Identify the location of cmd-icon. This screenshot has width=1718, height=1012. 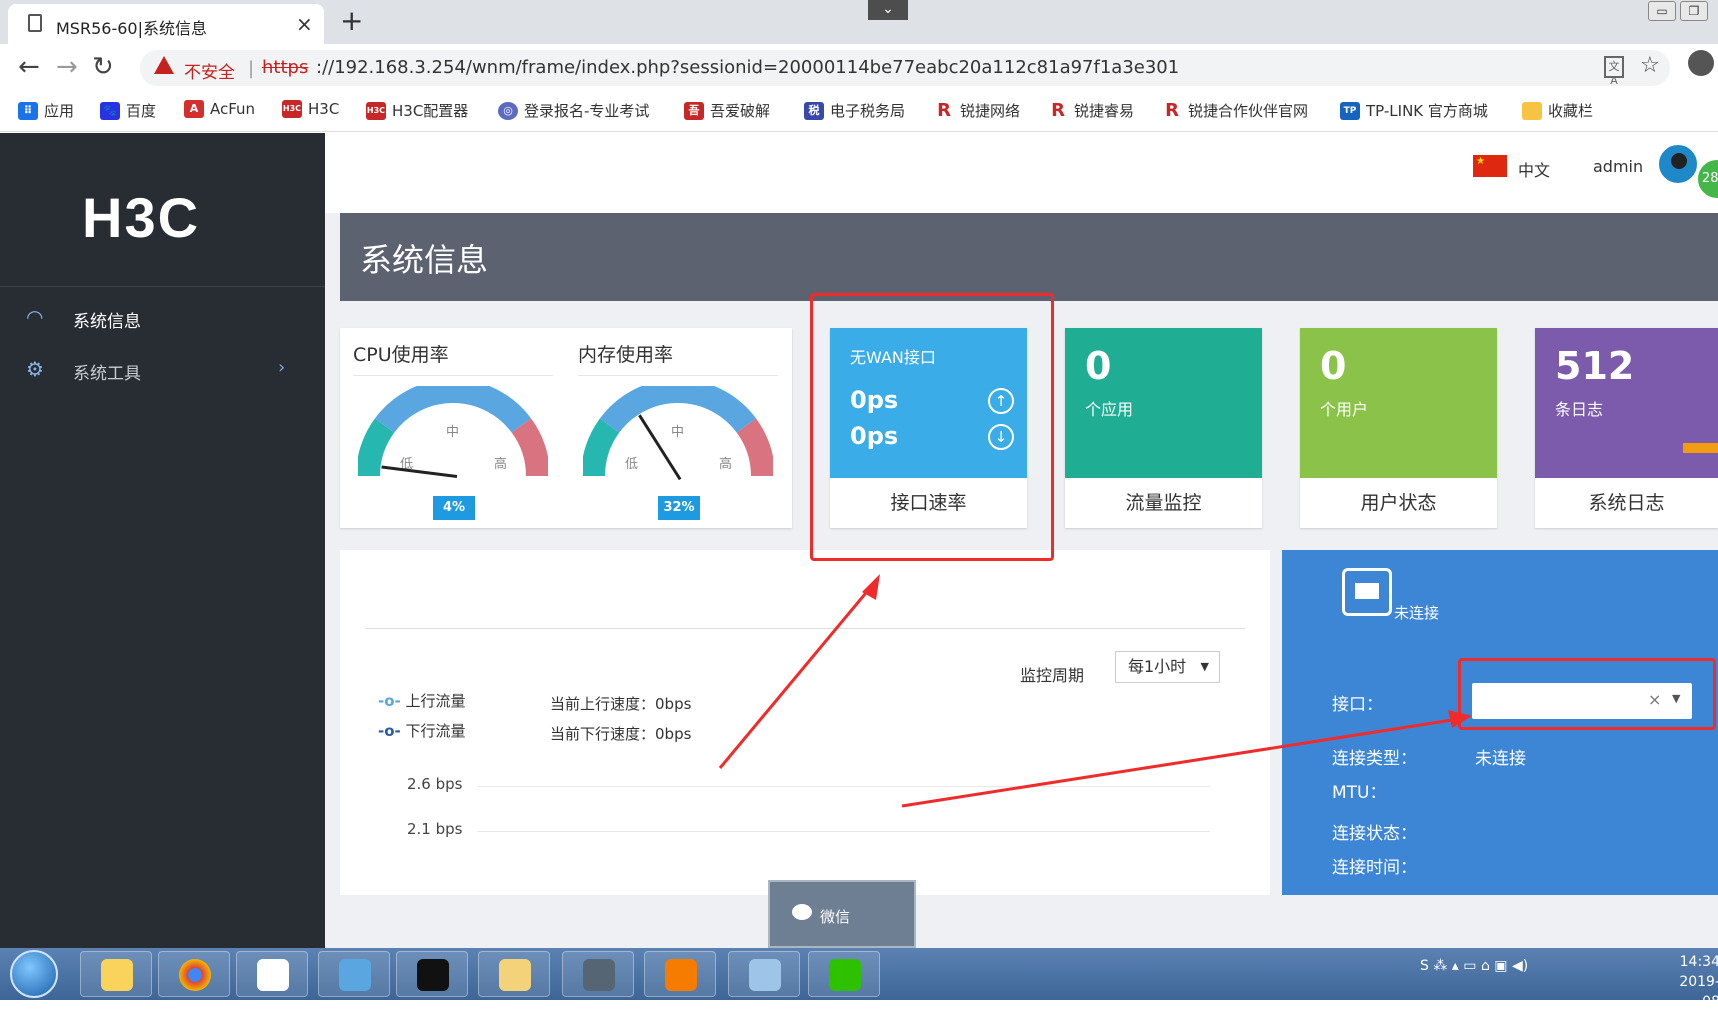
(433, 975).